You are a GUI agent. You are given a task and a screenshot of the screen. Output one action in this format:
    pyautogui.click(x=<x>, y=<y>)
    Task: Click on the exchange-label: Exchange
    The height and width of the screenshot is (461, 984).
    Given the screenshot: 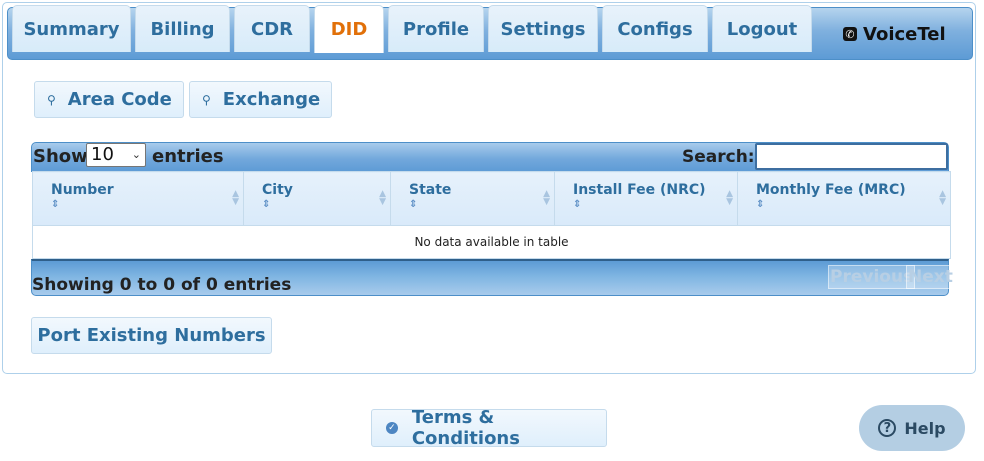 What is the action you would take?
    pyautogui.click(x=271, y=99)
    